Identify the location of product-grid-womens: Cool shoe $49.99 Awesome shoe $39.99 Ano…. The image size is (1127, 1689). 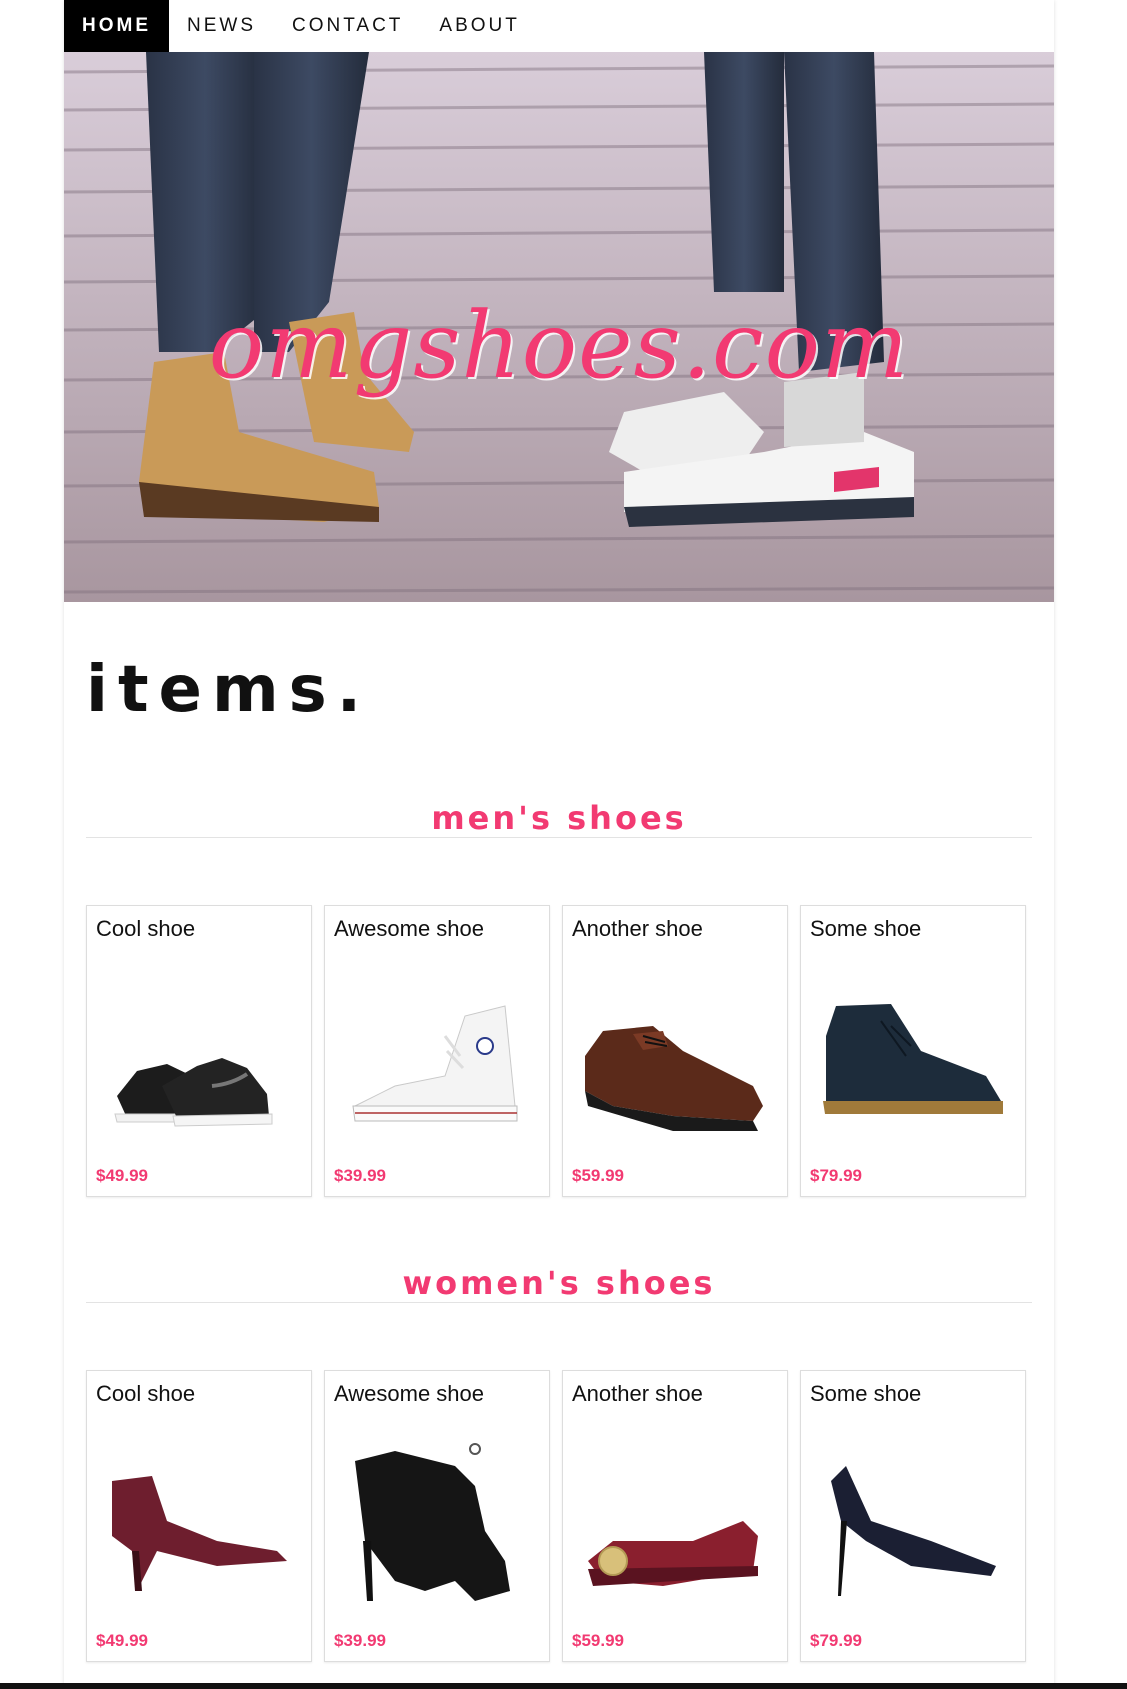
(561, 1516).